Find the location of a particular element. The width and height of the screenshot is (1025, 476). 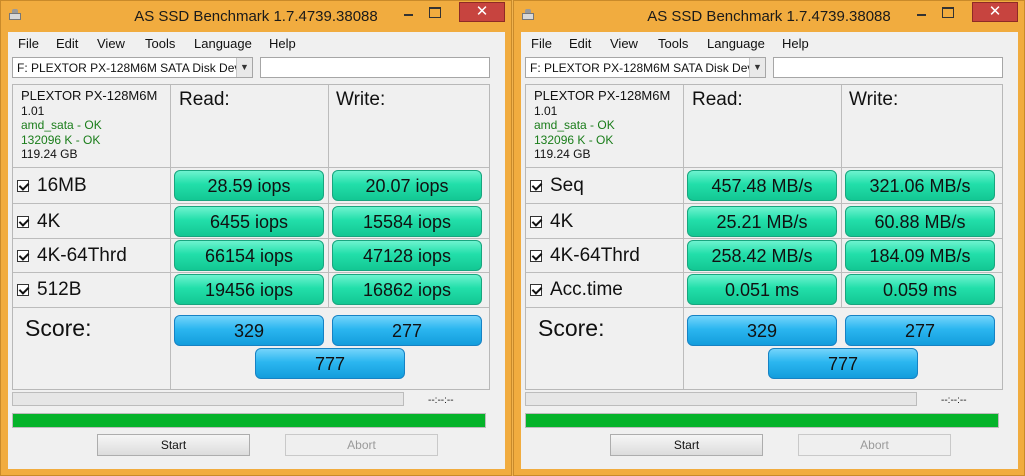

alignment-status: 132096 K - OK is located at coordinates (574, 139).